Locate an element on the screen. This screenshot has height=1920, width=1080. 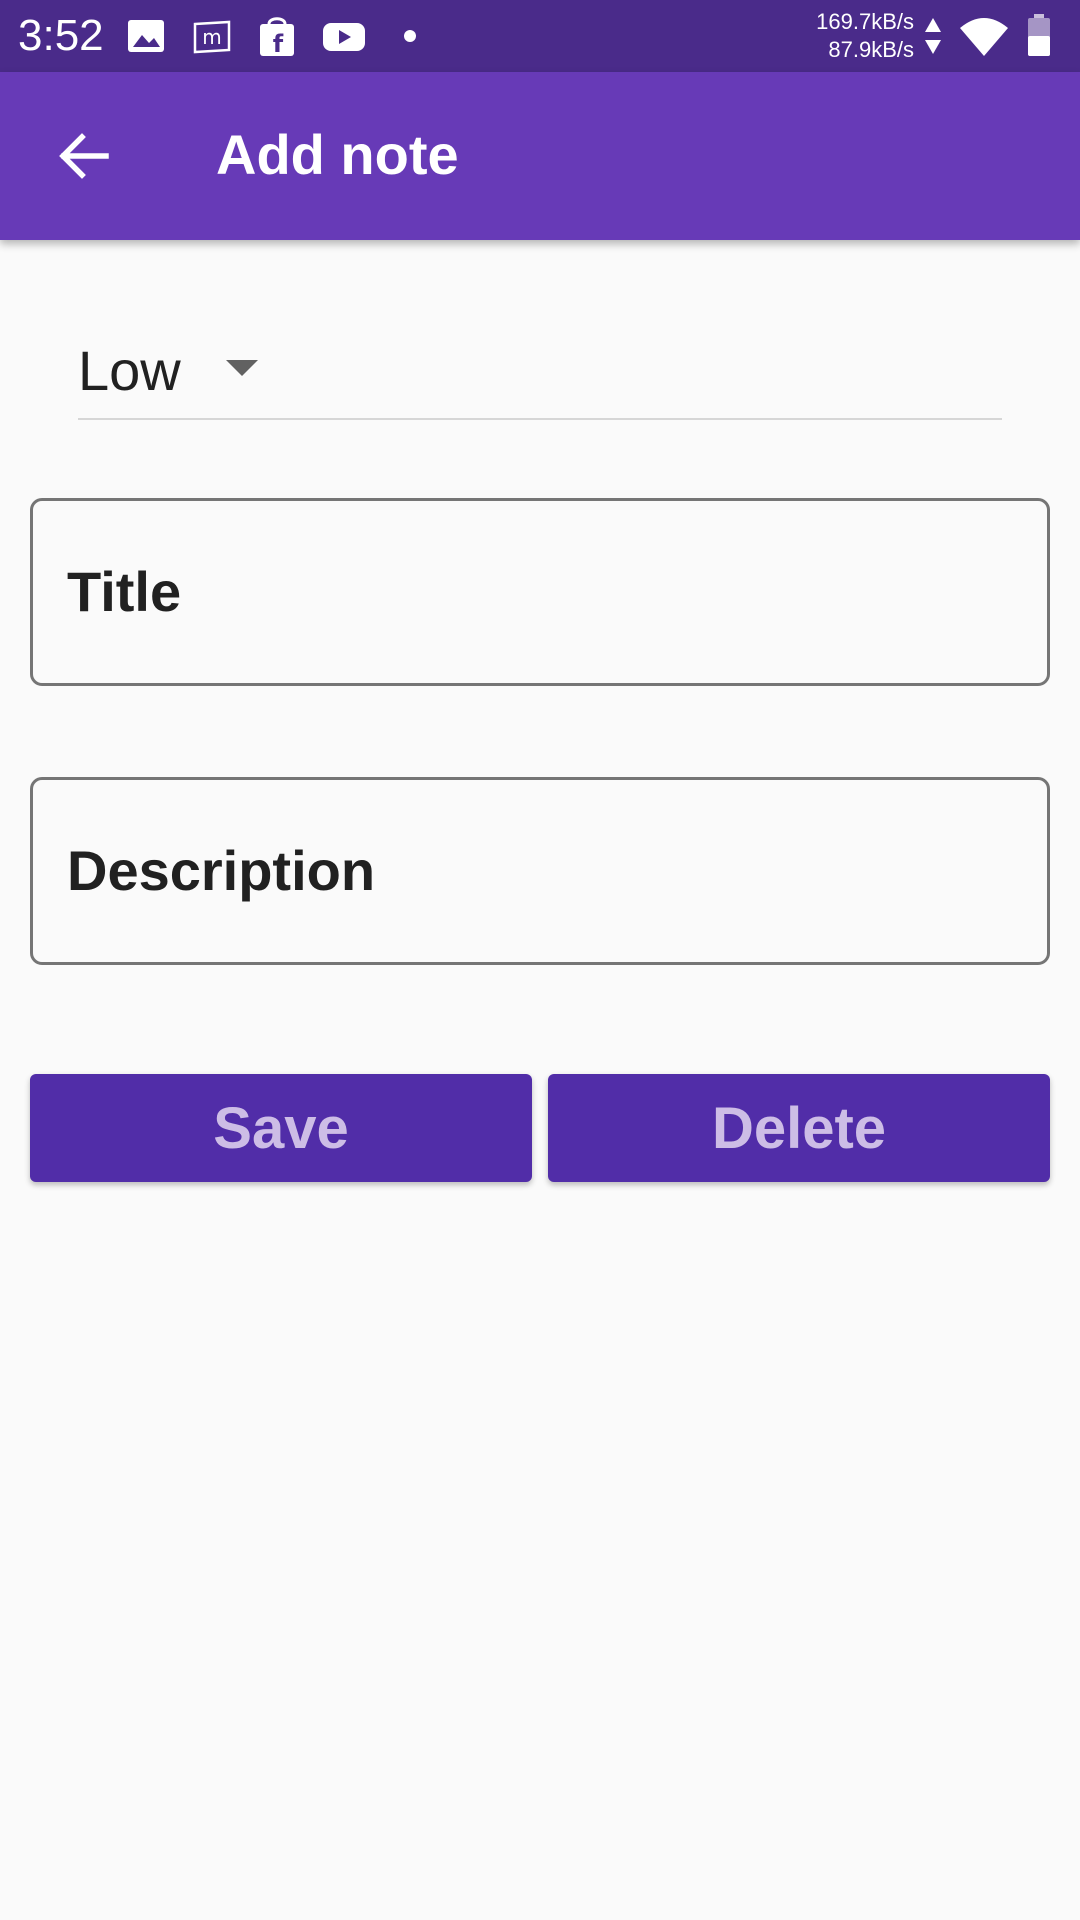
shopping-bag-icon: f is located at coordinates (277, 37).